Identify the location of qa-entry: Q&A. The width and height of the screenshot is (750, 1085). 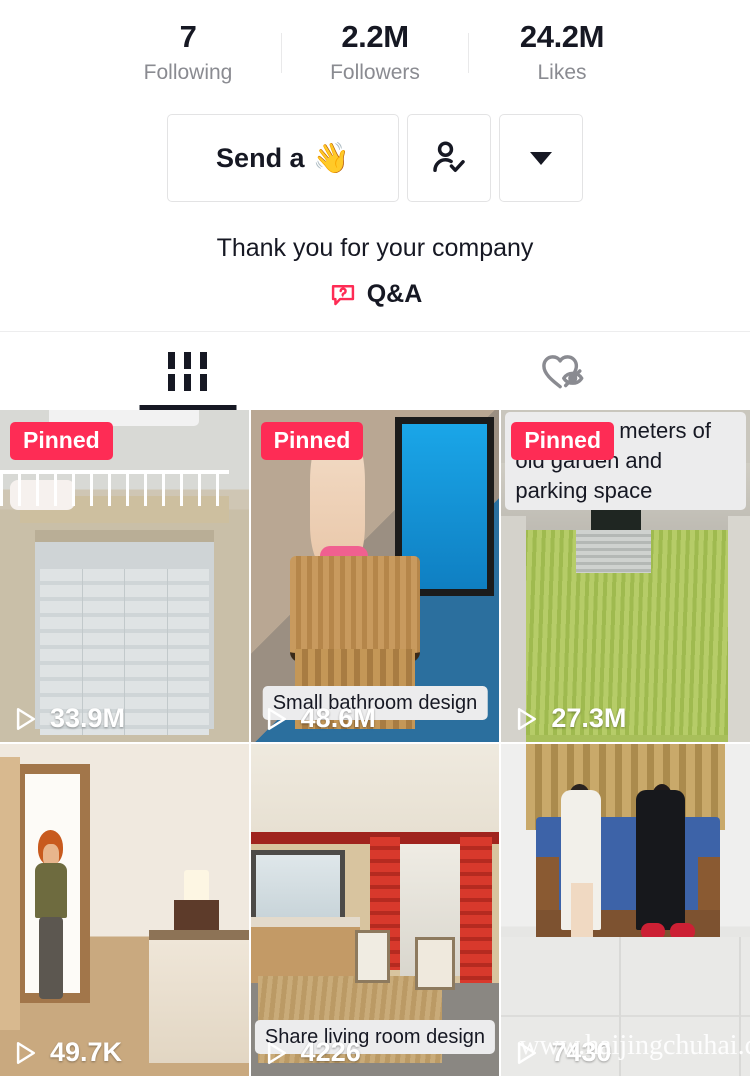
(375, 294).